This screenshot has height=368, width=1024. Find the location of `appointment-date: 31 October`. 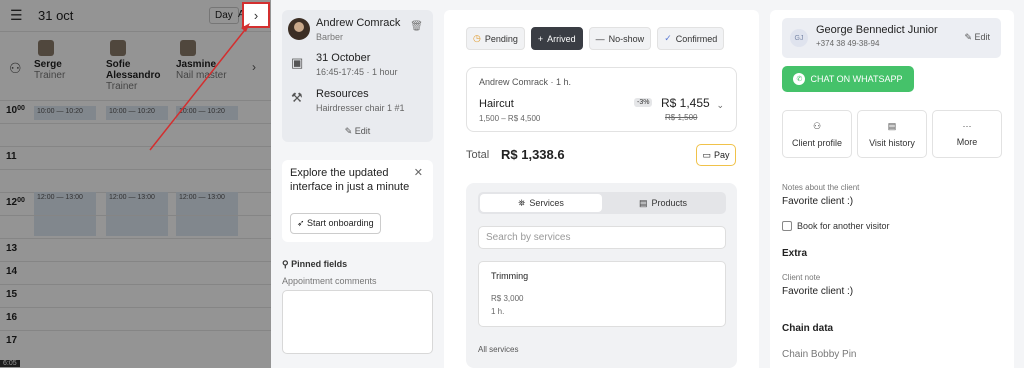

appointment-date: 31 October is located at coordinates (343, 58).